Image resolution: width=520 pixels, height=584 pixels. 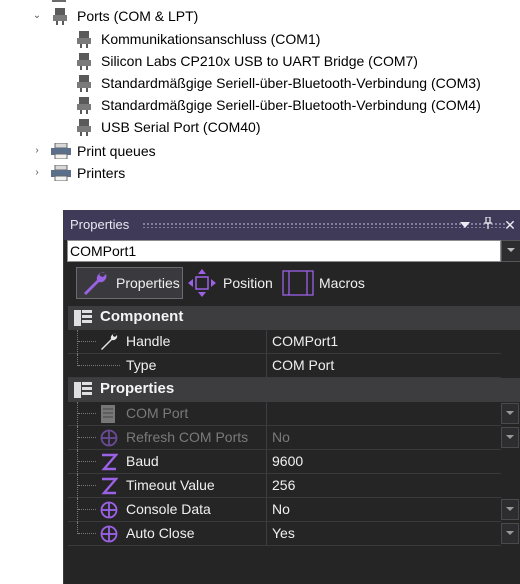 What do you see at coordinates (260, 173) in the screenshot?
I see `tree-node-printers: › Printers` at bounding box center [260, 173].